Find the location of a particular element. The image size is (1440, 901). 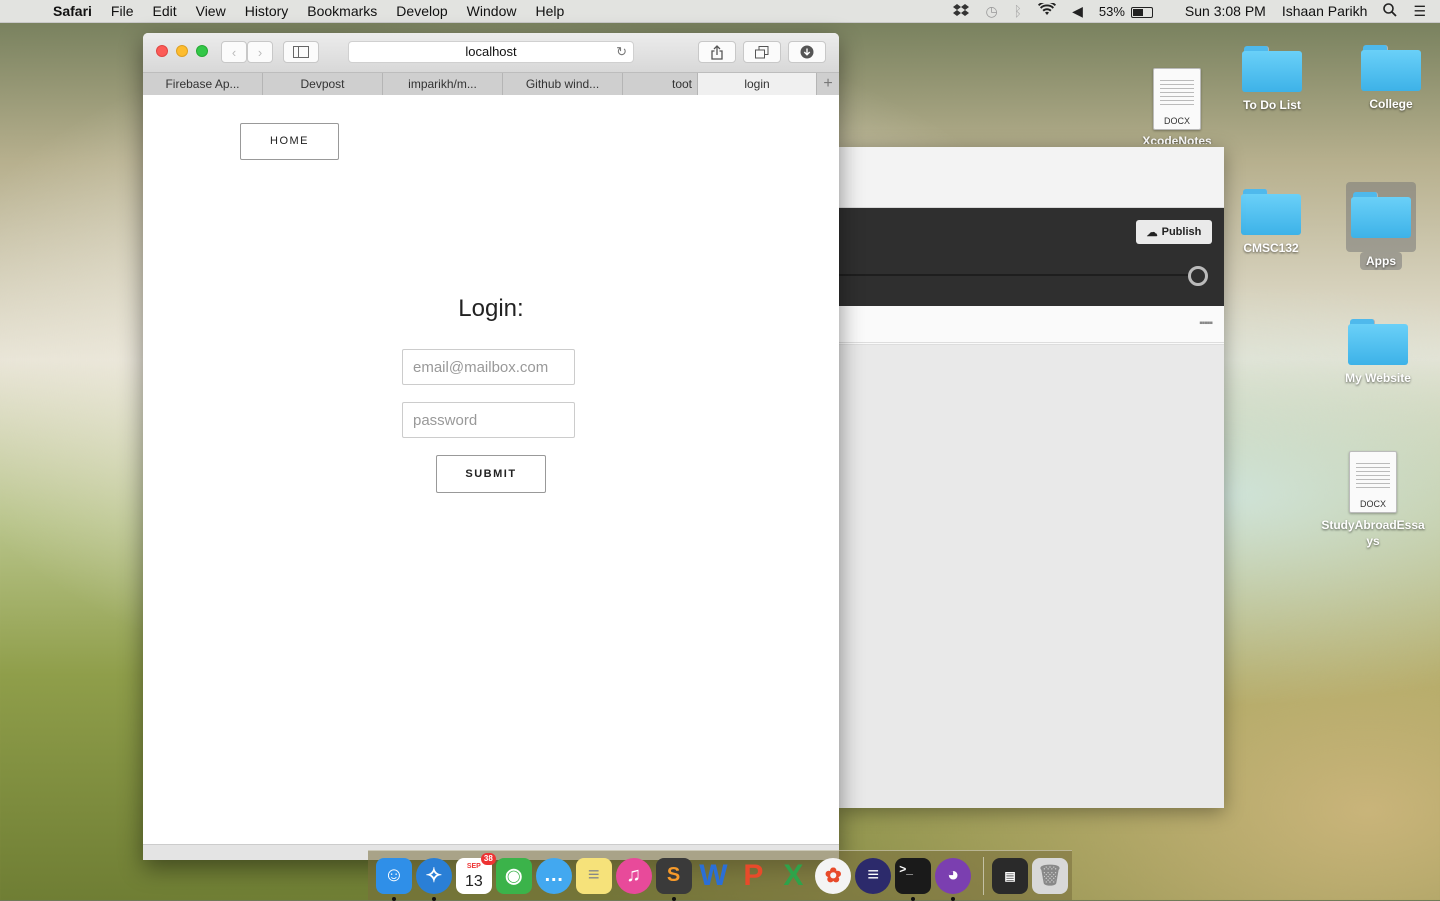

dock-separator is located at coordinates (984, 875).